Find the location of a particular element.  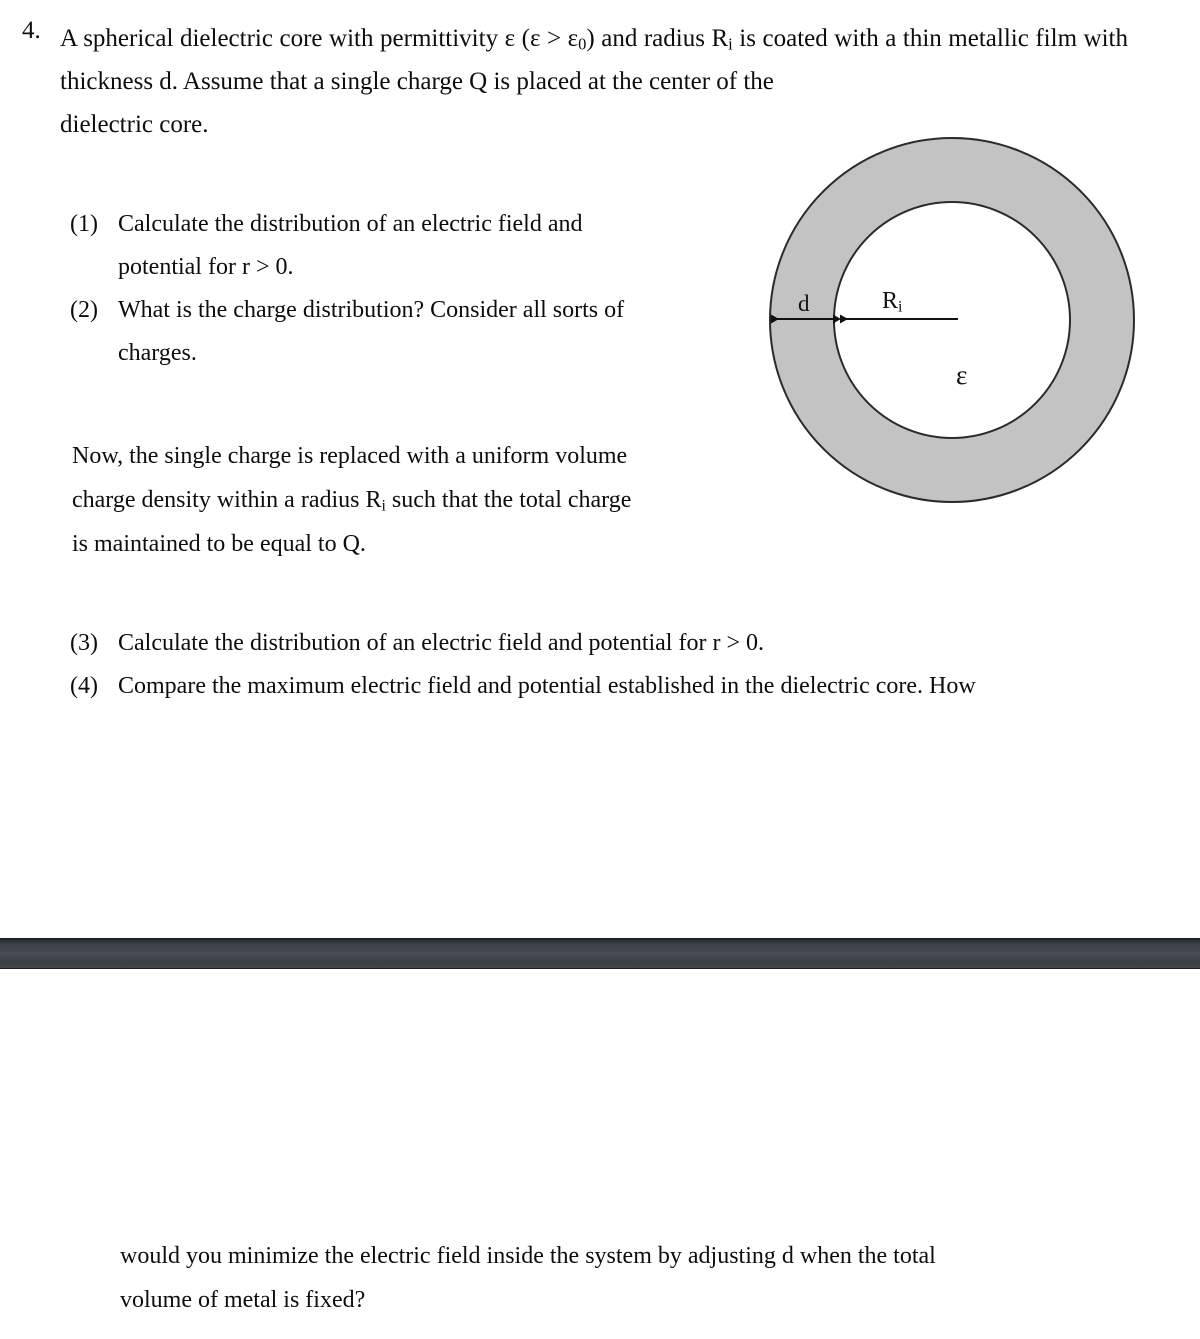

narrative-line-2-a: charge density within a radius R is located at coordinates (227, 500).